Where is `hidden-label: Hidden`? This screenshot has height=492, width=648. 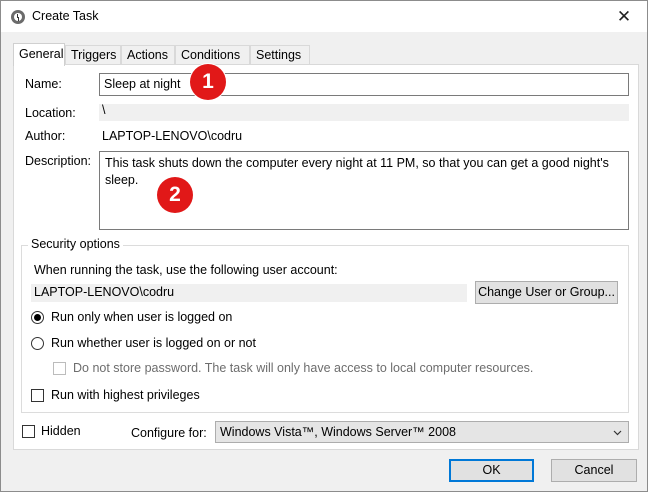
hidden-label: Hidden is located at coordinates (61, 431).